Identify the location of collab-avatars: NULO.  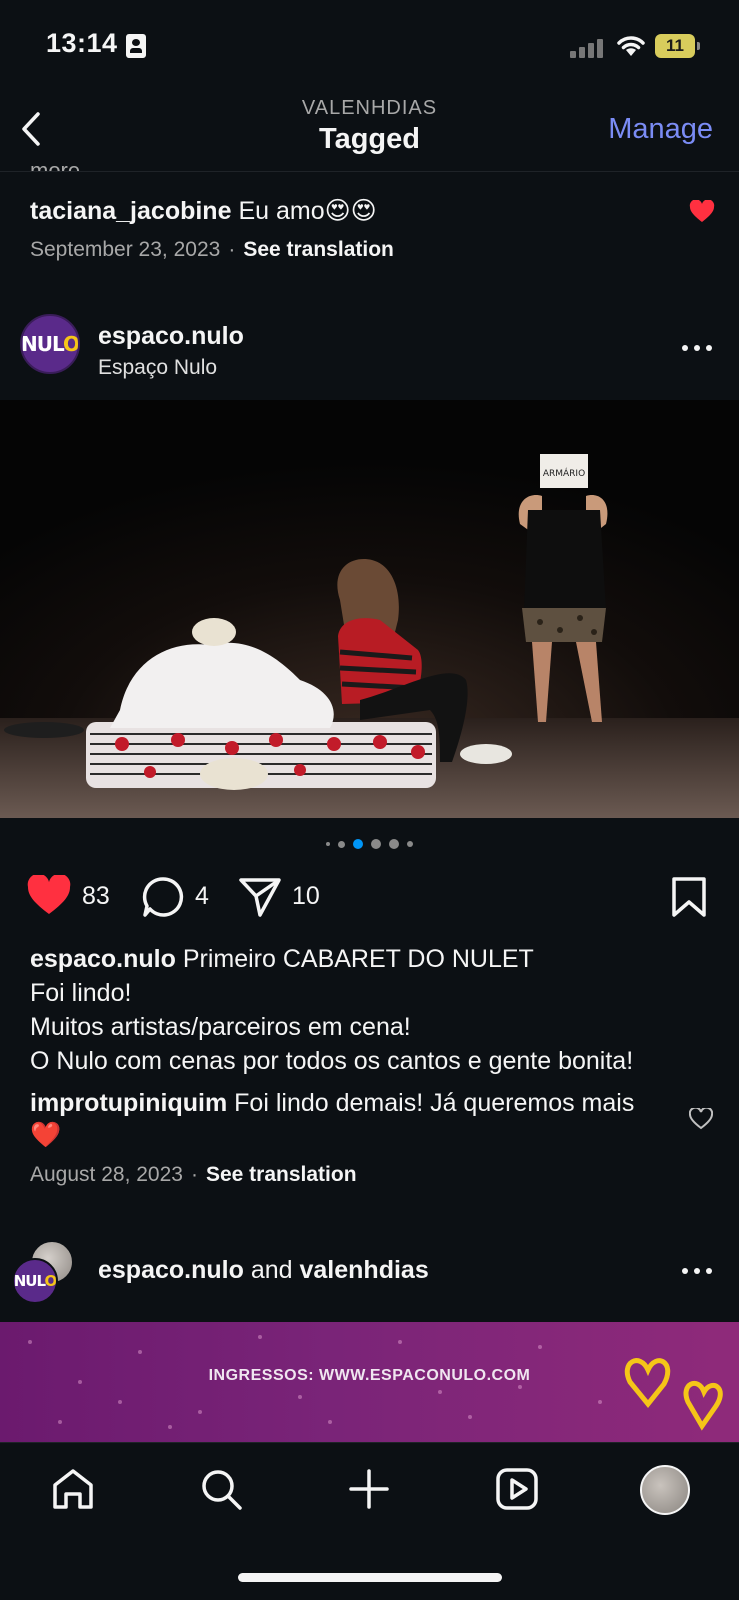
(44, 1272).